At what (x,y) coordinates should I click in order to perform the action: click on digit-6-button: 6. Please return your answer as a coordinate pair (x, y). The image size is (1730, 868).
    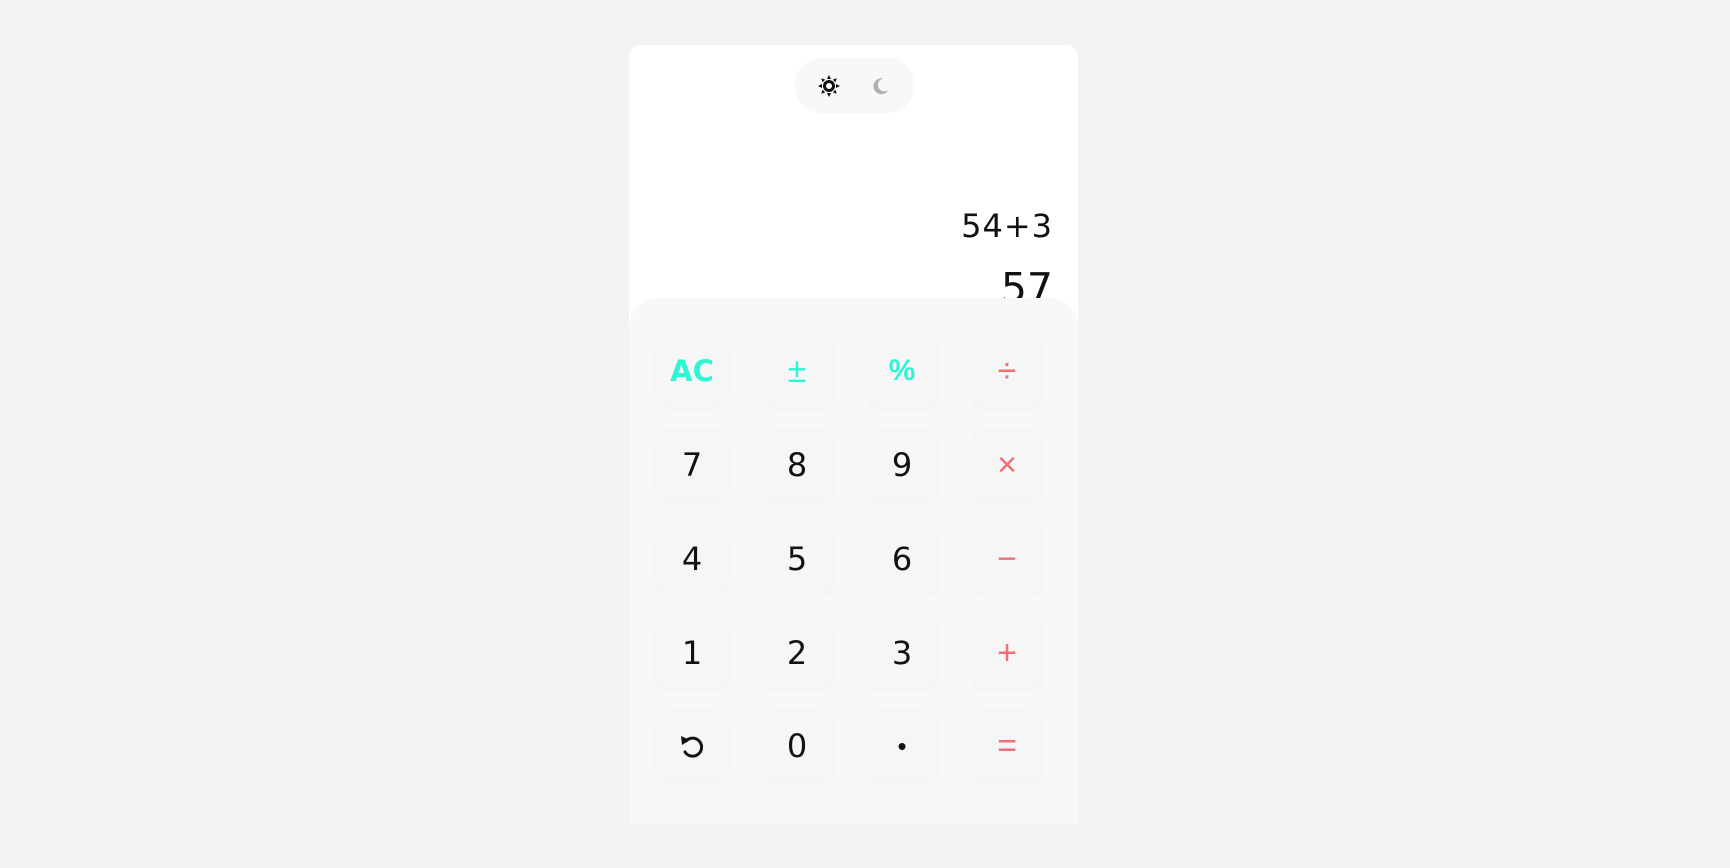
    Looking at the image, I should click on (902, 559).